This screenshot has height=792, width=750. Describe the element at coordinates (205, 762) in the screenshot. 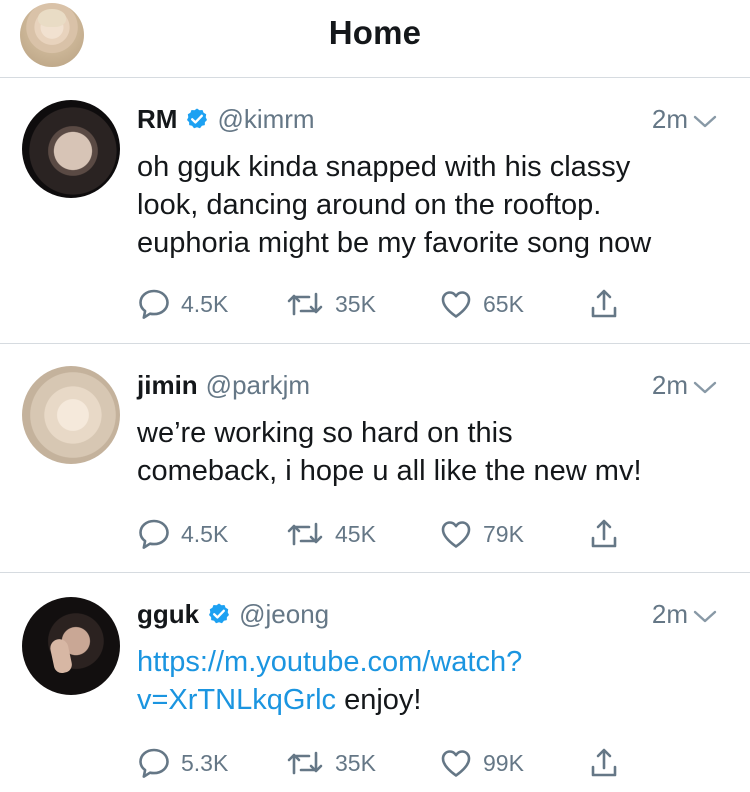

I see `reply-count: 5.3K` at that location.